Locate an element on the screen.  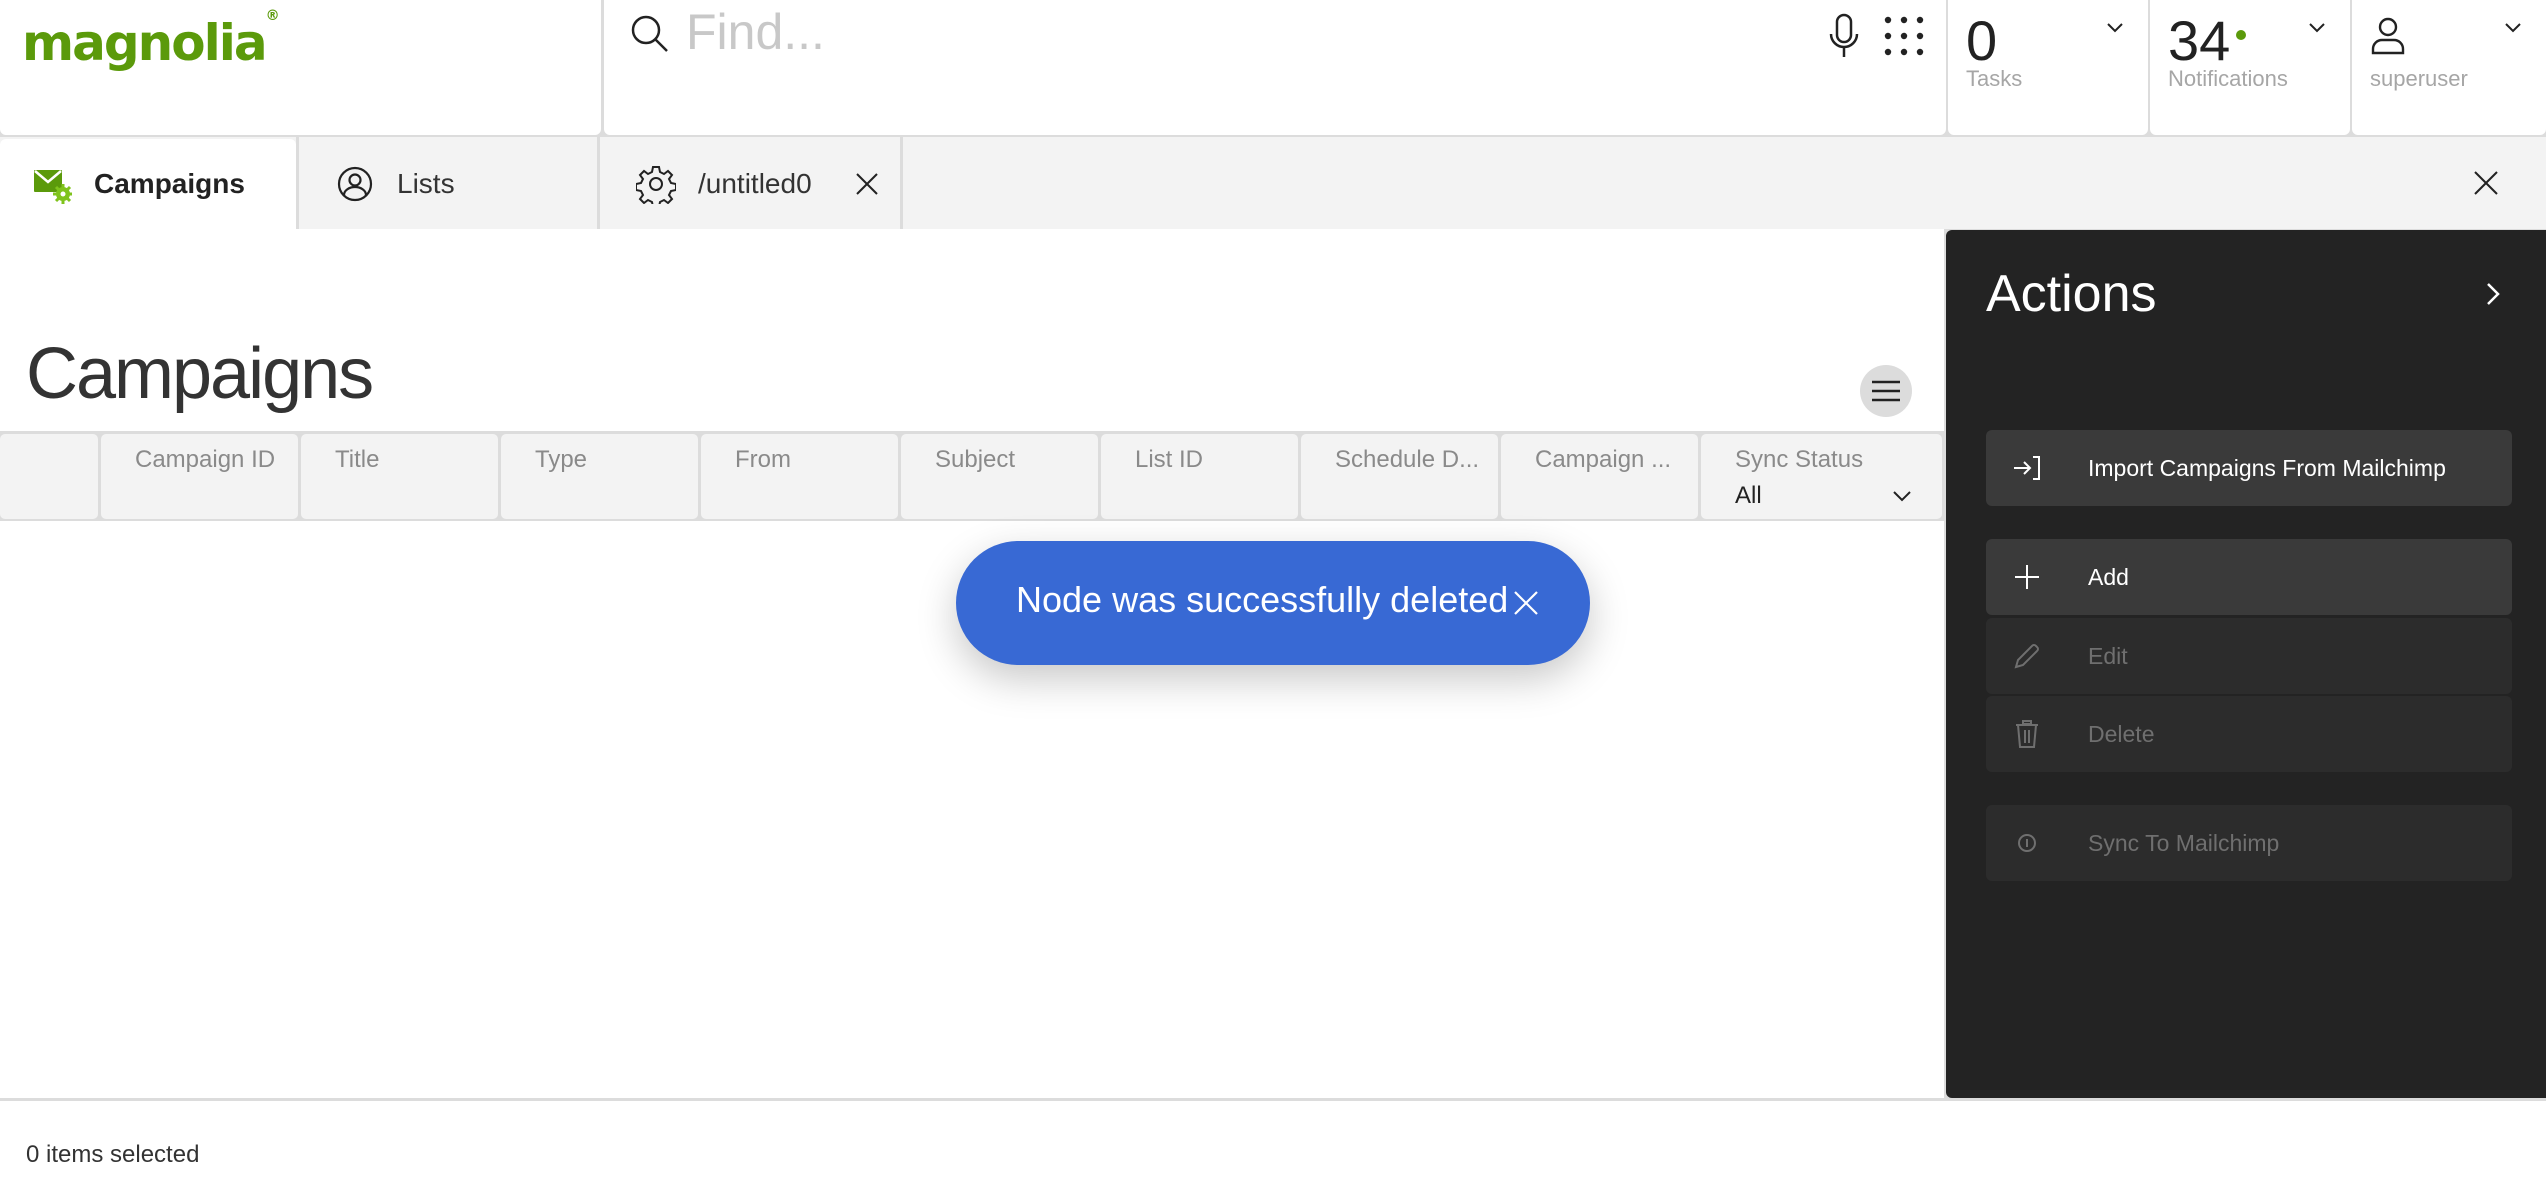
status-footer: 0 items selected is located at coordinates (1273, 1151).